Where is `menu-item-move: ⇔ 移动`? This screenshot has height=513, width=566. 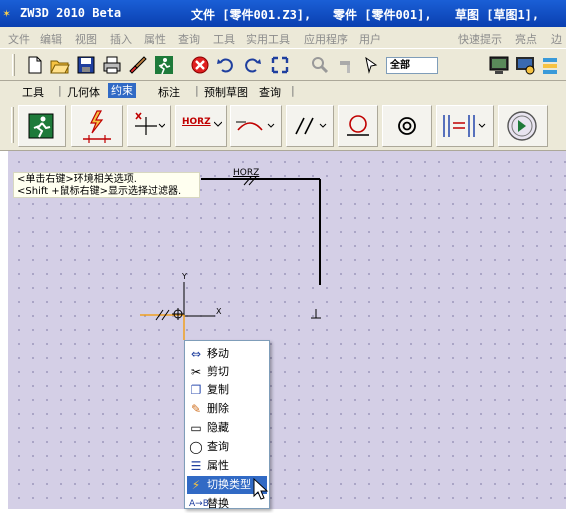 menu-item-move: ⇔ 移动 is located at coordinates (227, 354).